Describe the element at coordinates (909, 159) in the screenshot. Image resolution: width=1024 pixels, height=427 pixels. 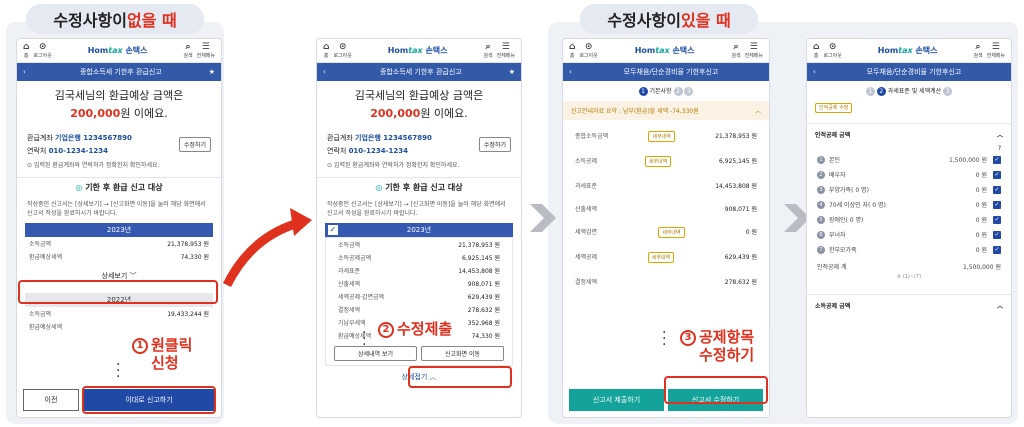
I see `deduction-row: 1 본인 1,500,000 원 ✓` at that location.